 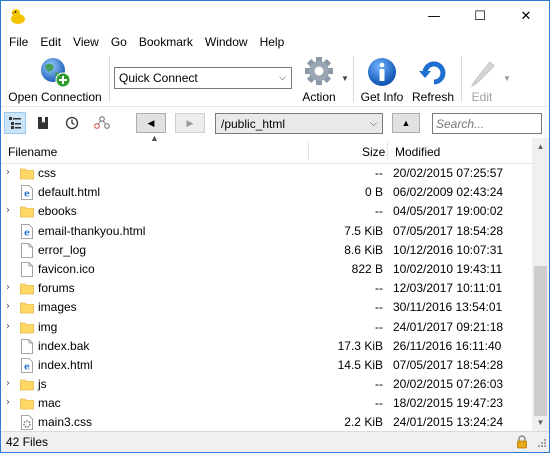 What do you see at coordinates (432, 73) in the screenshot?
I see `refresh-icon` at bounding box center [432, 73].